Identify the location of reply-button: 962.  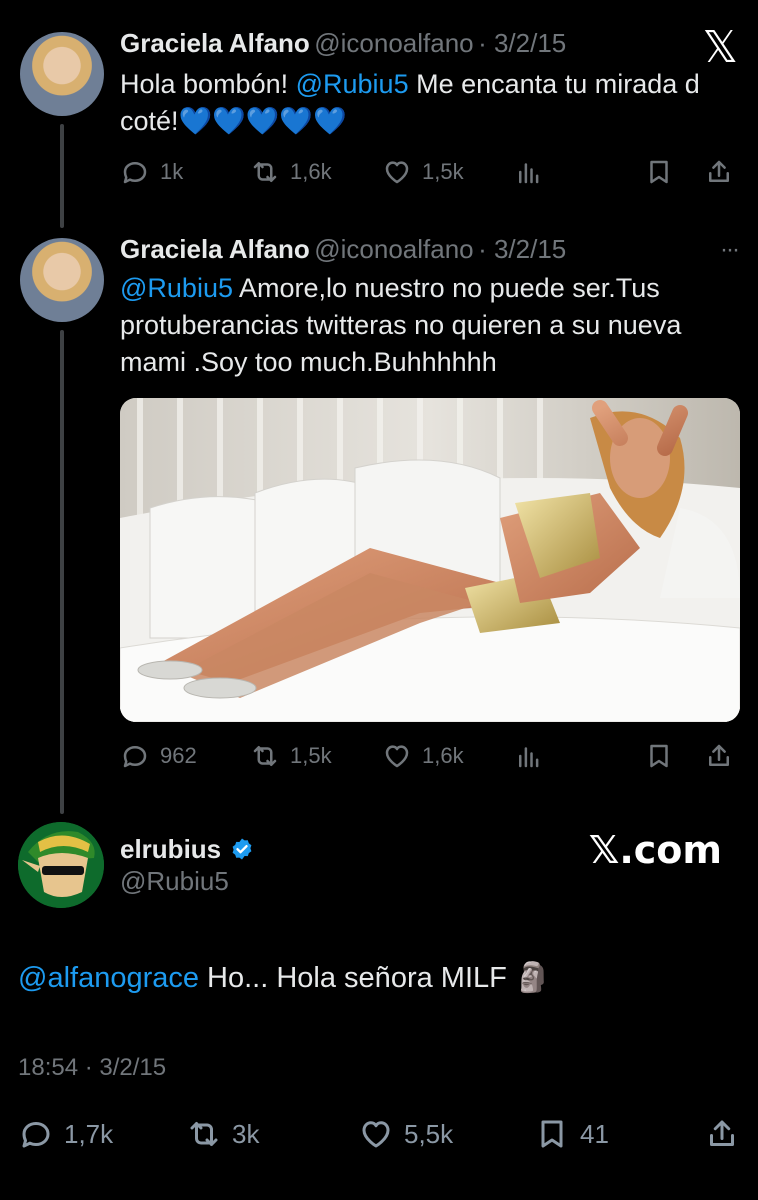
(158, 756).